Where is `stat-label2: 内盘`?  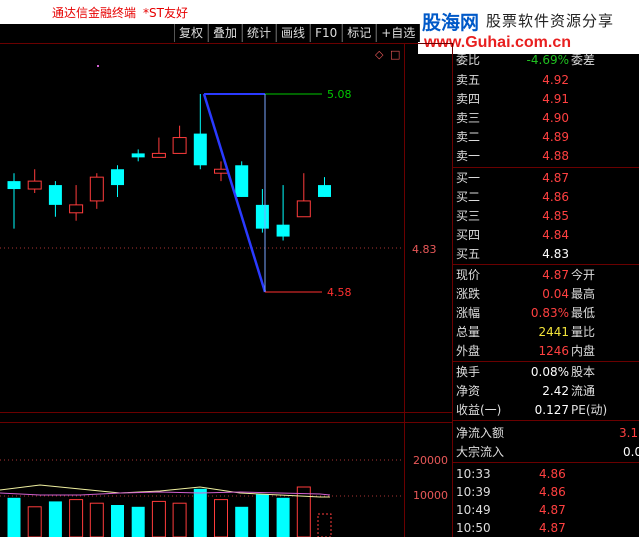 stat-label2: 内盘 is located at coordinates (583, 351).